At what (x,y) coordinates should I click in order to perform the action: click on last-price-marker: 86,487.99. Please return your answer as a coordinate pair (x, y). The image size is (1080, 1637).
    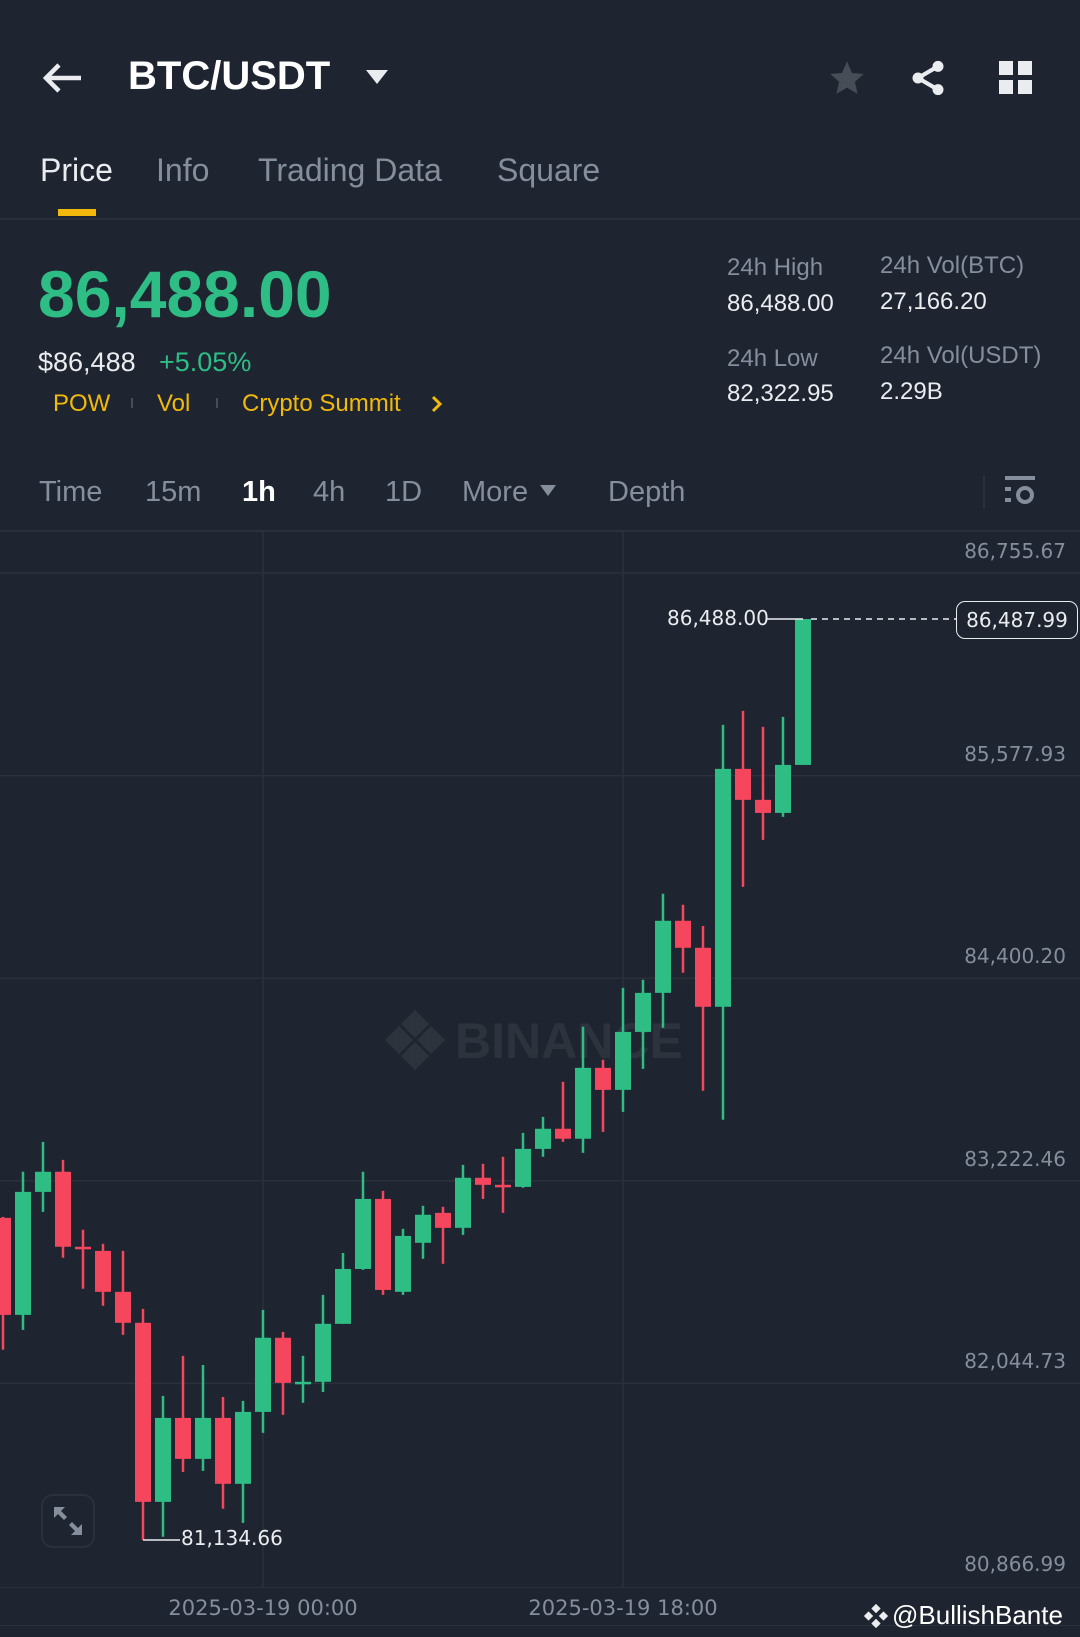
    Looking at the image, I should click on (1017, 620).